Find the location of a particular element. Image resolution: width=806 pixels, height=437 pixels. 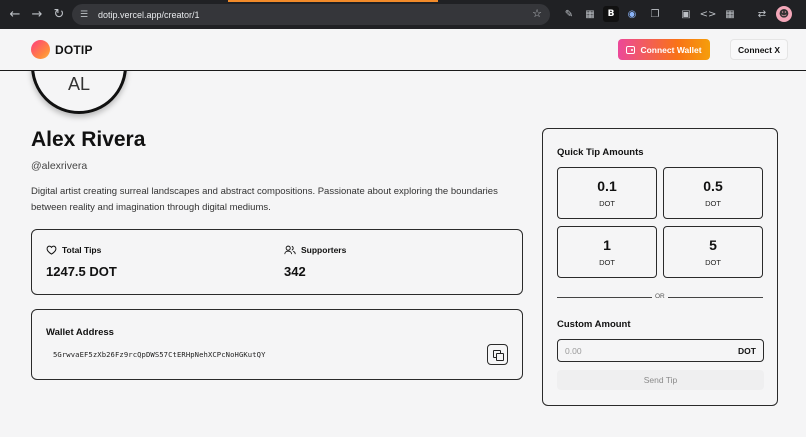

circle-extension-icon: ◉ is located at coordinates (632, 14).